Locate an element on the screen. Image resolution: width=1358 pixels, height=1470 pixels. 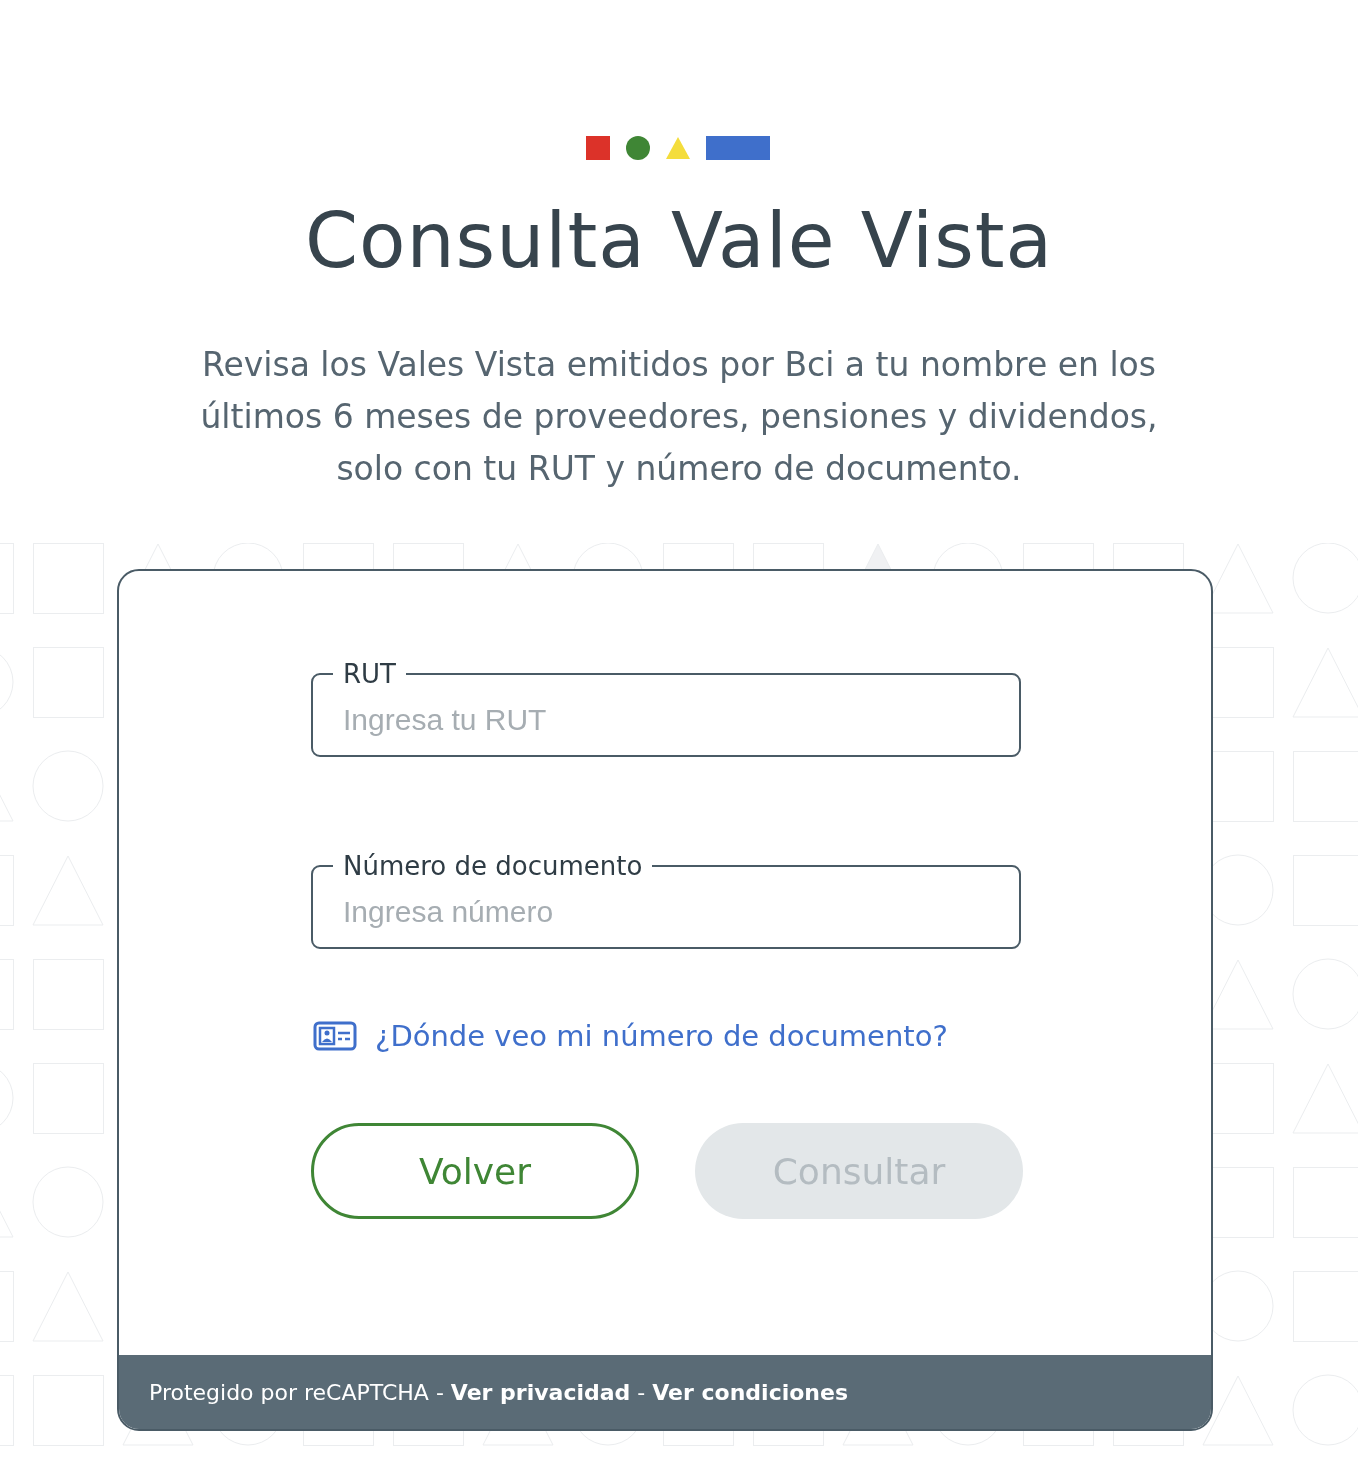
recaptcha-notice: Protegido por reCAPTCHA - Ver privacidad - Ver condiciones is located at coordinates (498, 1392).